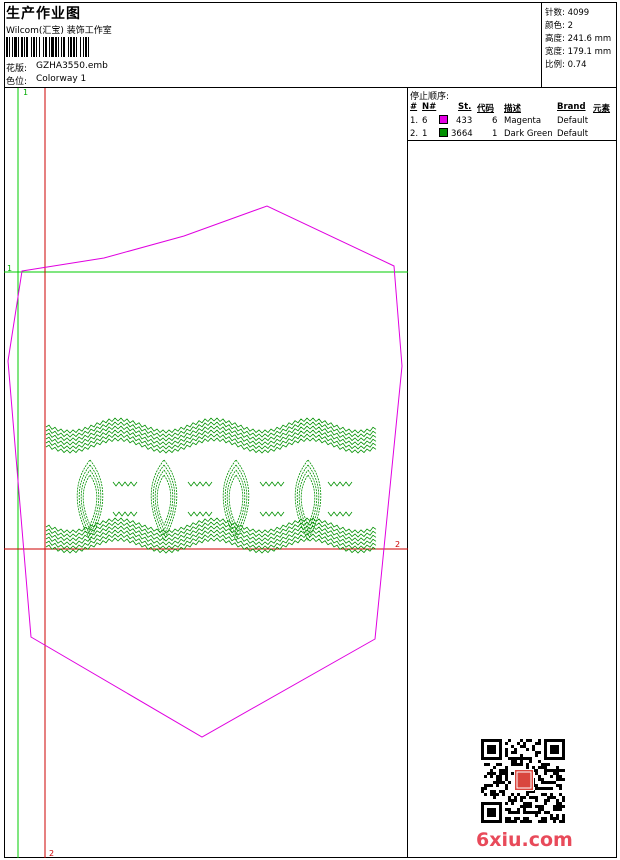  I want to click on barcode, so click(47, 47).